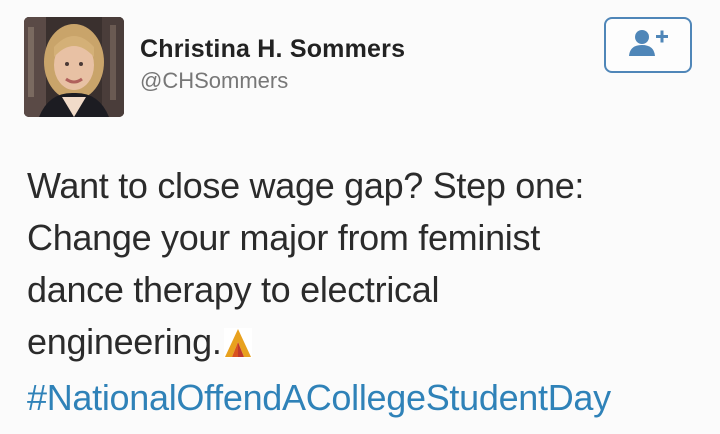 The width and height of the screenshot is (720, 434). Describe the element at coordinates (214, 81) in the screenshot. I see `user-handle: @CHSommers` at that location.